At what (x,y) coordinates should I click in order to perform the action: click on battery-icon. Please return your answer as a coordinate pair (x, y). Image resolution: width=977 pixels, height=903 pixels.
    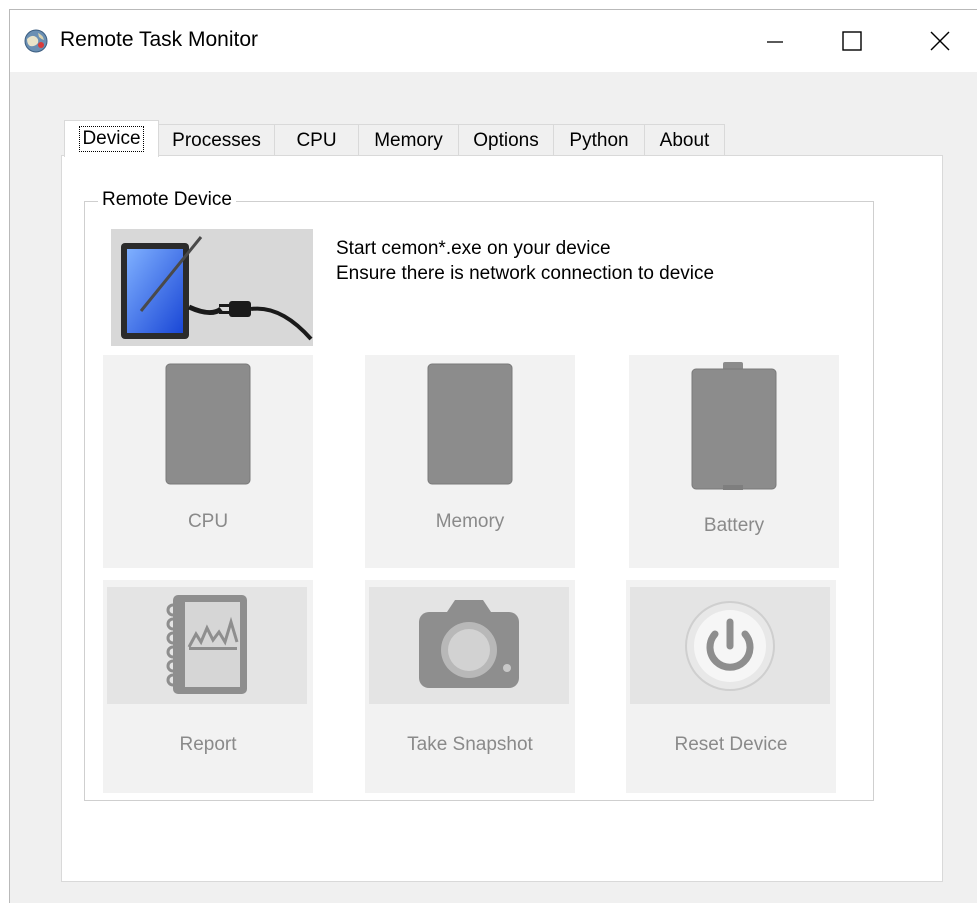
    Looking at the image, I should click on (734, 426).